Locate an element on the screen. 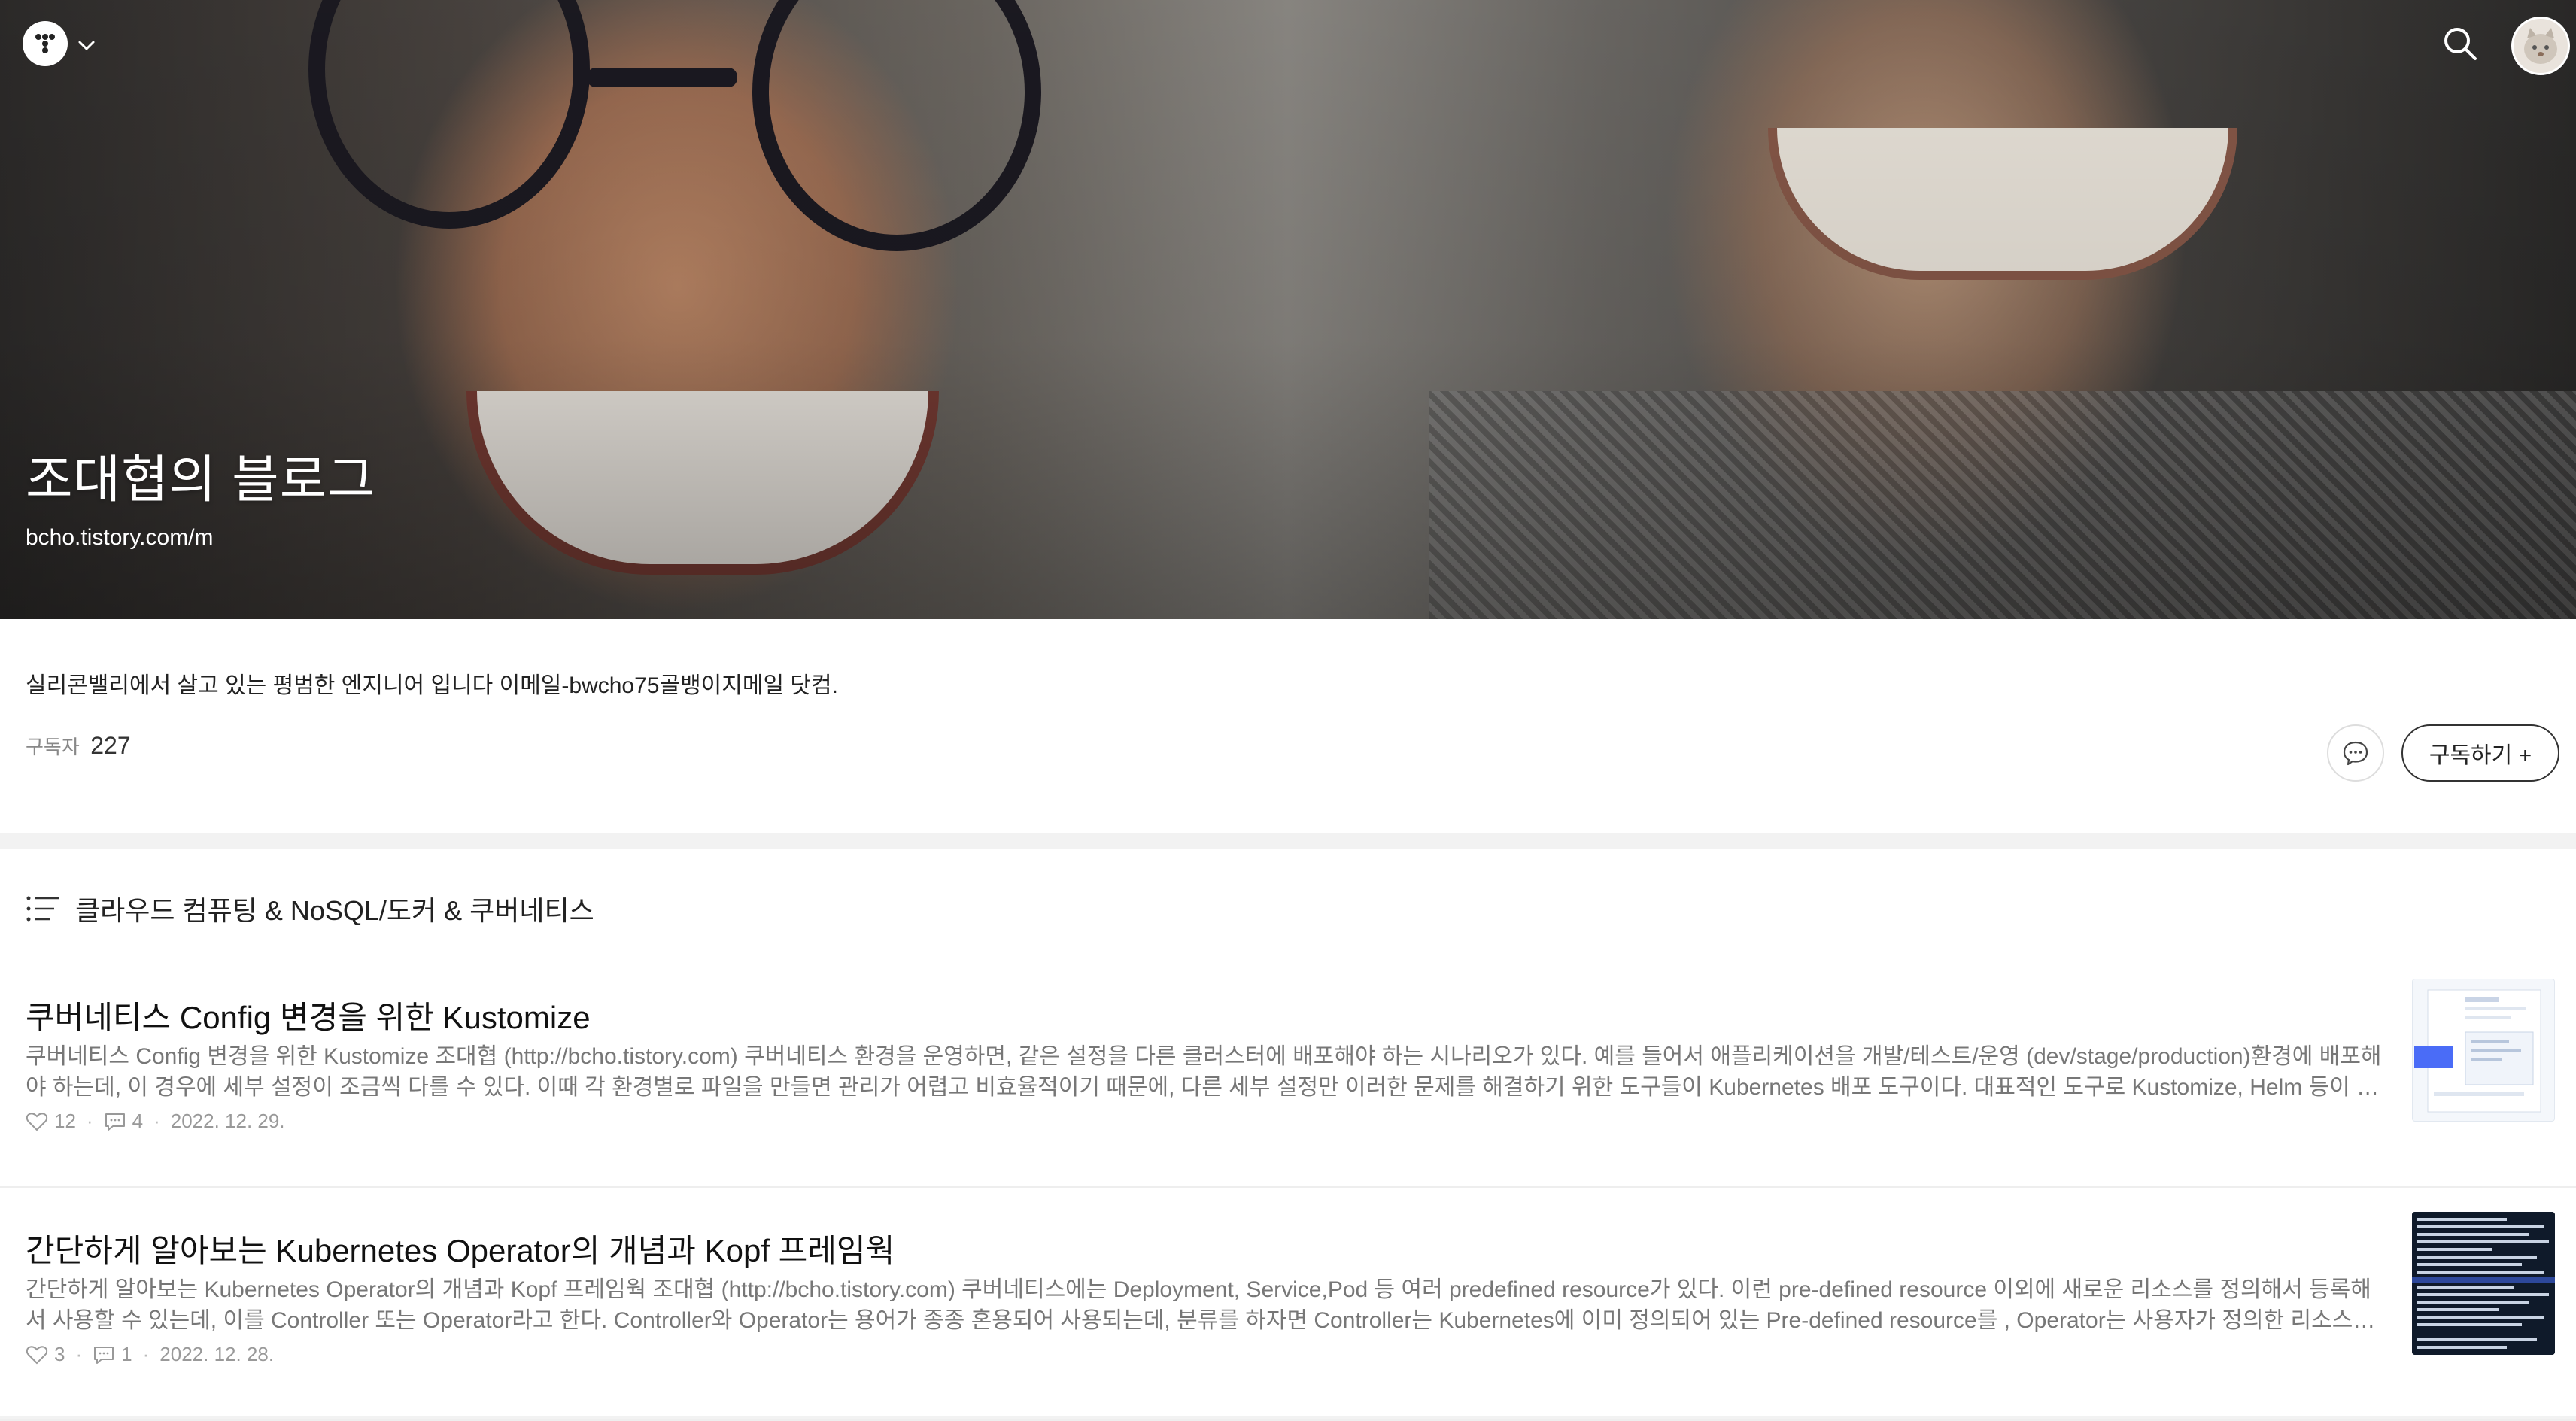 The image size is (2576, 1421). subscriber-number: 227 is located at coordinates (110, 745).